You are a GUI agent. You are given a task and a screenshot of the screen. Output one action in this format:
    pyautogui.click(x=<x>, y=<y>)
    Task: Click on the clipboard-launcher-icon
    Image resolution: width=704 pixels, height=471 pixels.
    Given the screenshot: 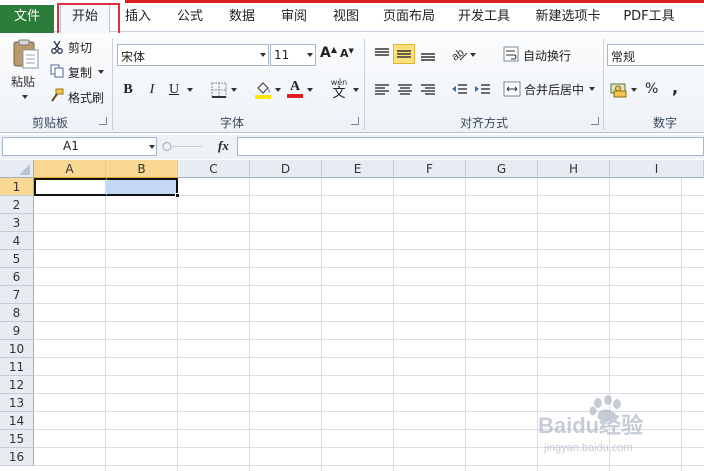 What is the action you would take?
    pyautogui.click(x=103, y=121)
    